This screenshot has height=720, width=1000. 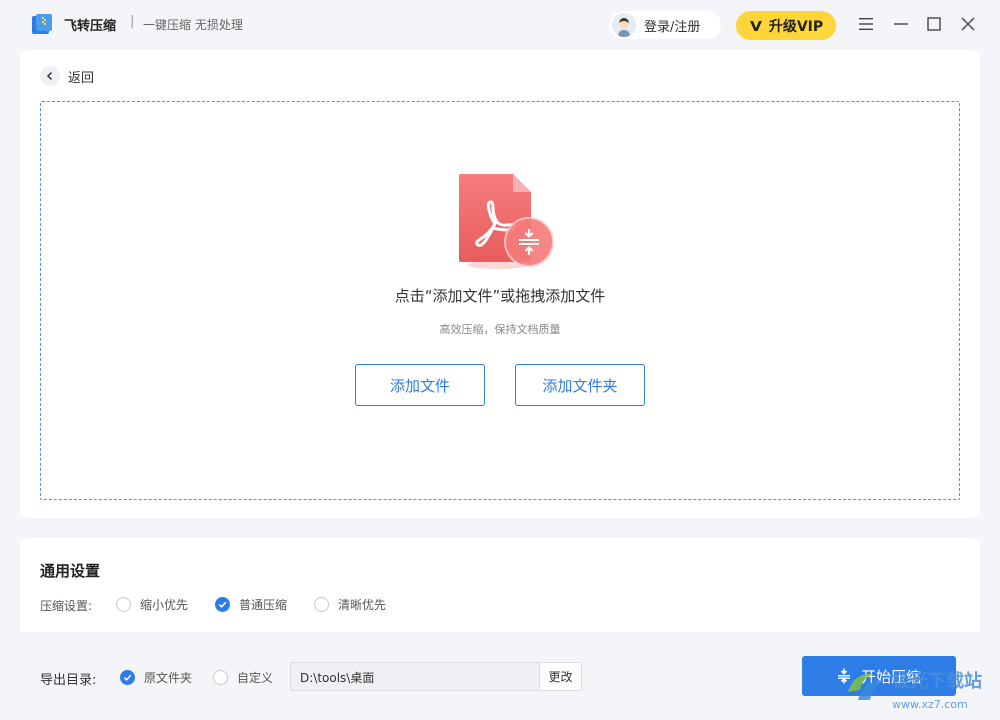 What do you see at coordinates (193, 25) in the screenshot?
I see `app-slogan: 一键压缩 无损处理` at bounding box center [193, 25].